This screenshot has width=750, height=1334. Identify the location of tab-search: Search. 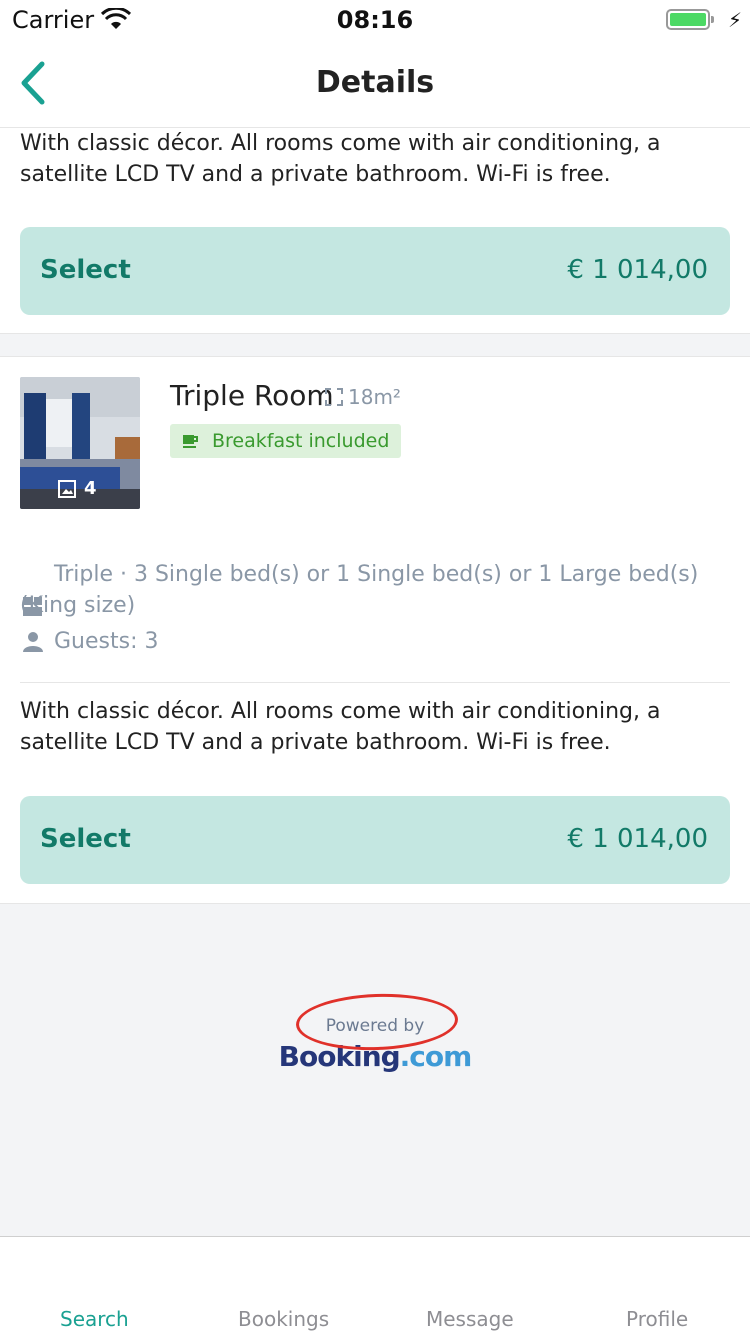
(94, 1319).